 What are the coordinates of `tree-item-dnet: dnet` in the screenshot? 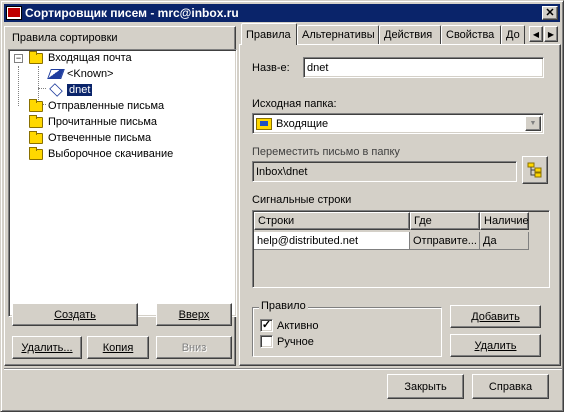 It's located at (71, 90).